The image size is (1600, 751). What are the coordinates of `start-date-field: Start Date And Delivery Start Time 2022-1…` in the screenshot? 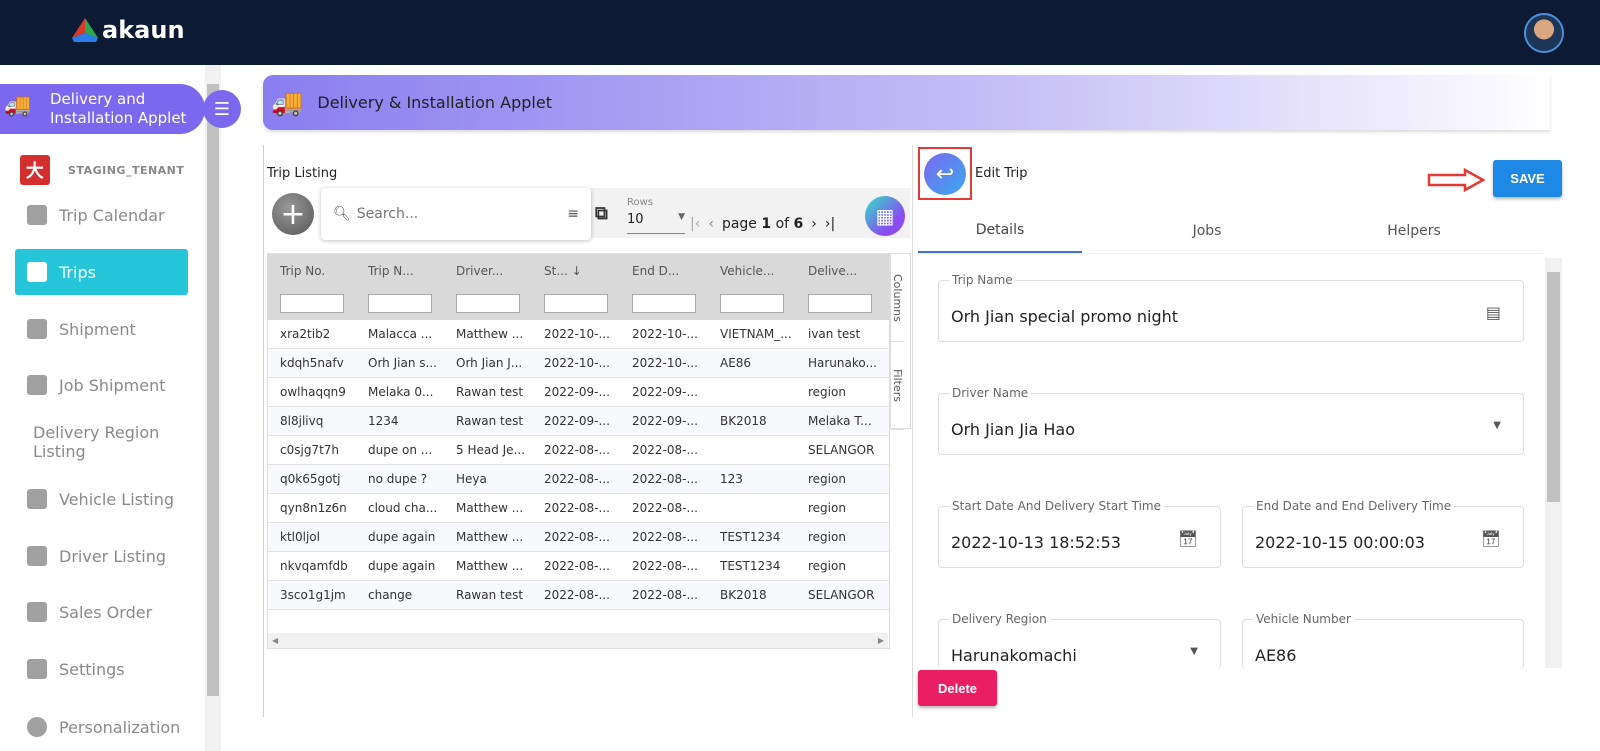 It's located at (1079, 533).